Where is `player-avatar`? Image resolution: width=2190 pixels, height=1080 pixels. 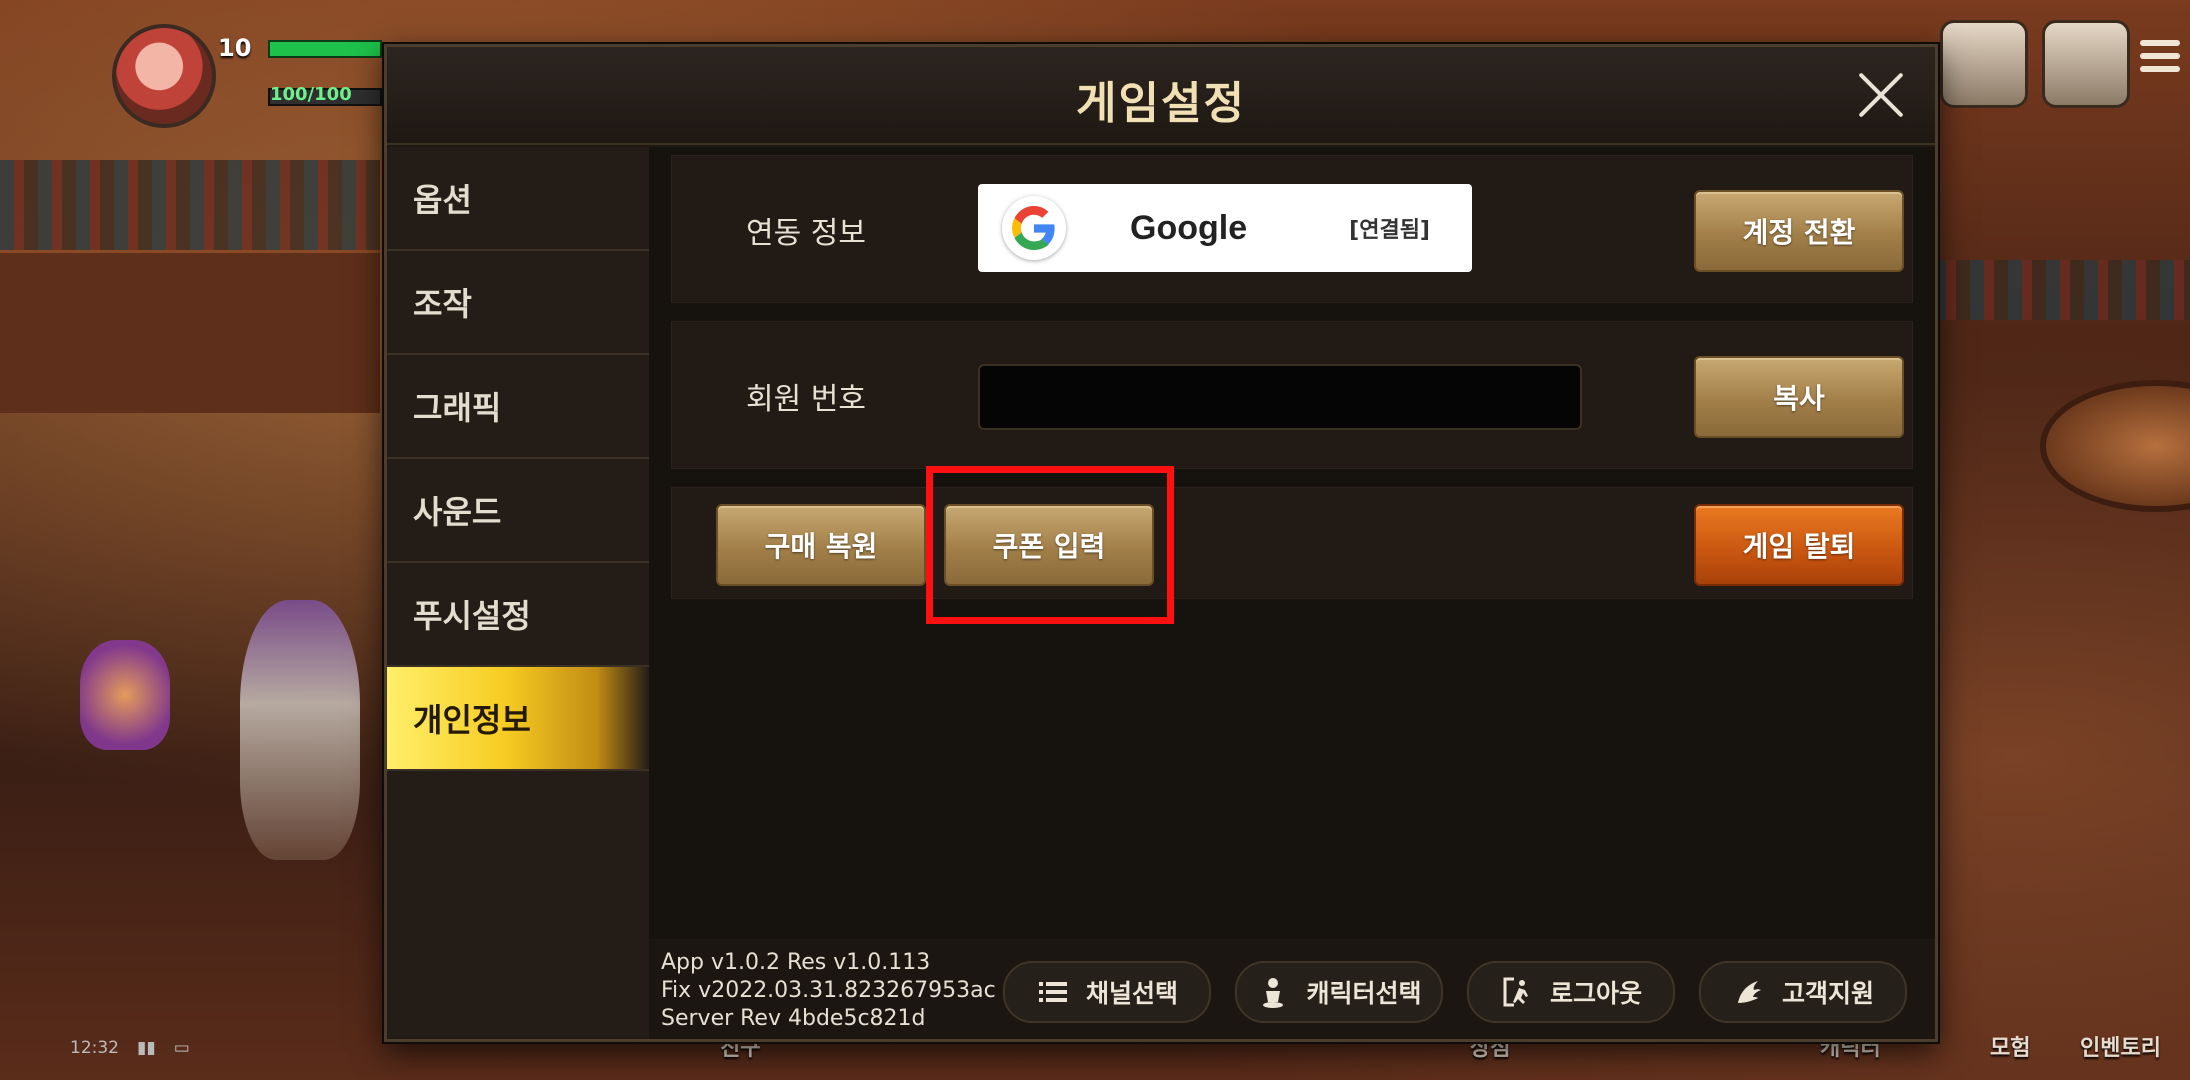 player-avatar is located at coordinates (164, 76).